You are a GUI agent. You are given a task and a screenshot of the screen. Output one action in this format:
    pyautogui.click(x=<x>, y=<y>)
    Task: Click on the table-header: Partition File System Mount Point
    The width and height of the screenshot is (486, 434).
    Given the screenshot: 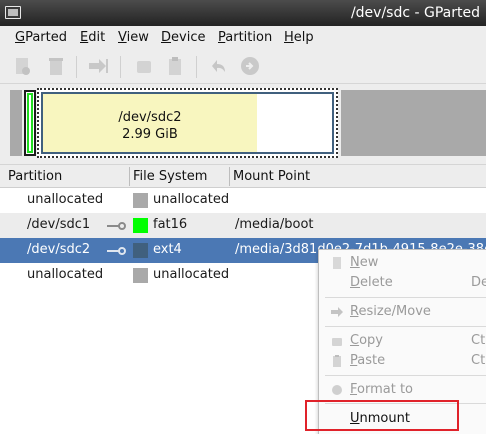 What is the action you would take?
    pyautogui.click(x=243, y=176)
    